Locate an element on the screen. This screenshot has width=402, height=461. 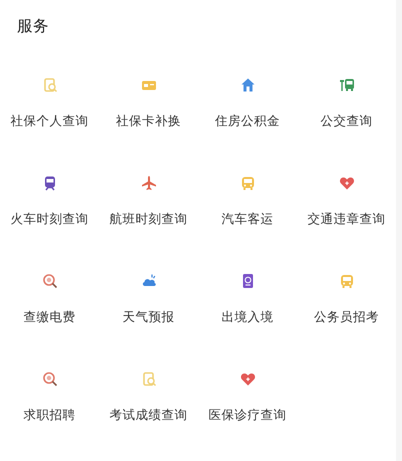
service-label: 航班时刻查询 is located at coordinates (149, 219).